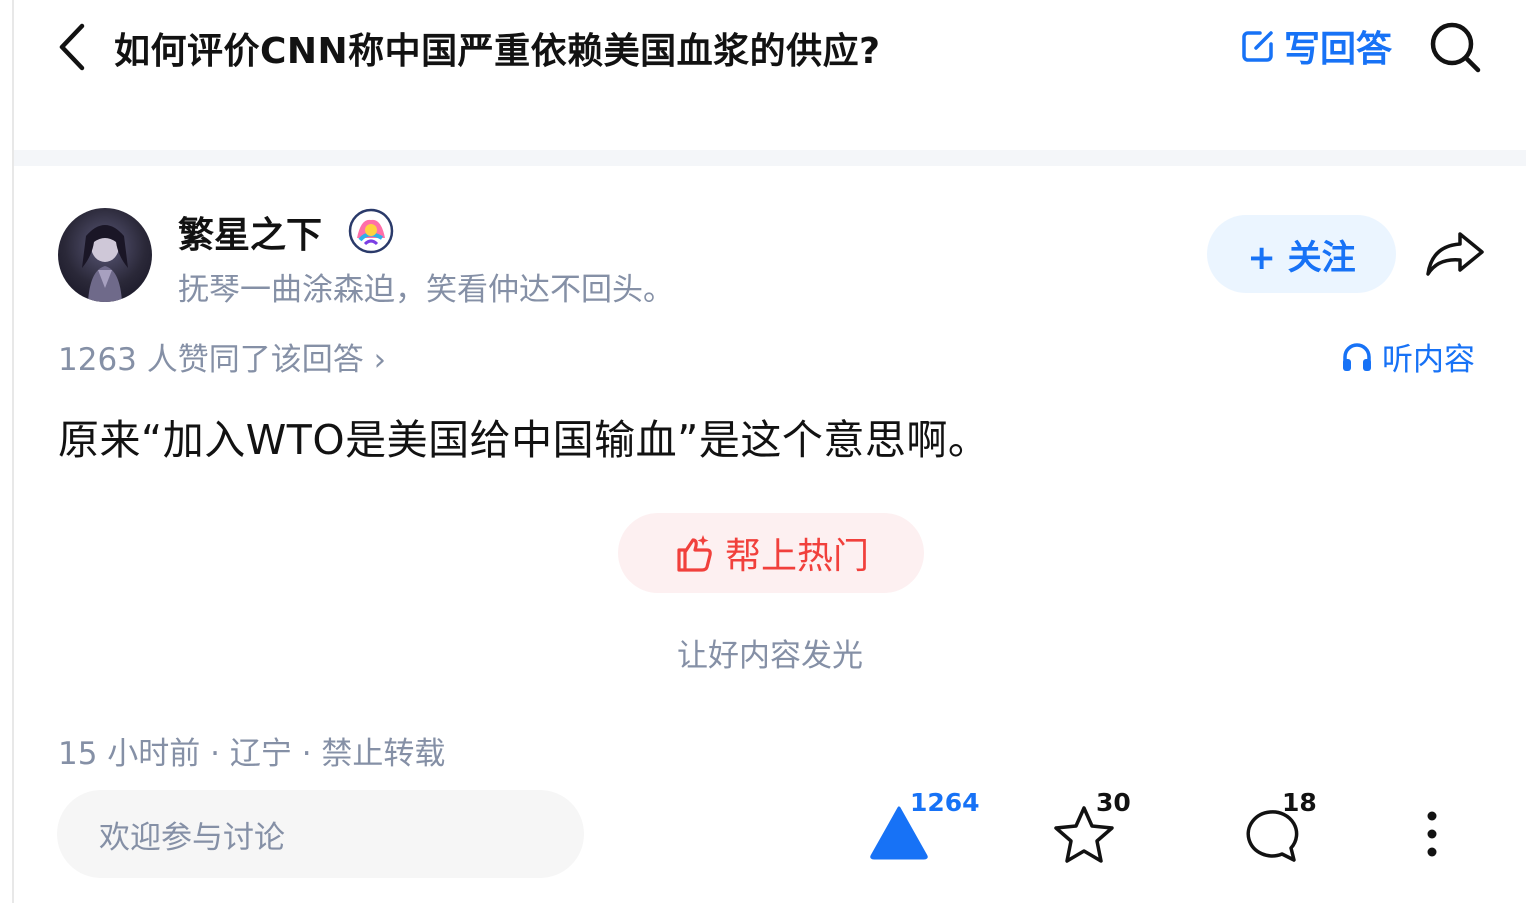 Image resolution: width=1526 pixels, height=903 pixels. Describe the element at coordinates (371, 231) in the screenshot. I see `badge-icon` at that location.